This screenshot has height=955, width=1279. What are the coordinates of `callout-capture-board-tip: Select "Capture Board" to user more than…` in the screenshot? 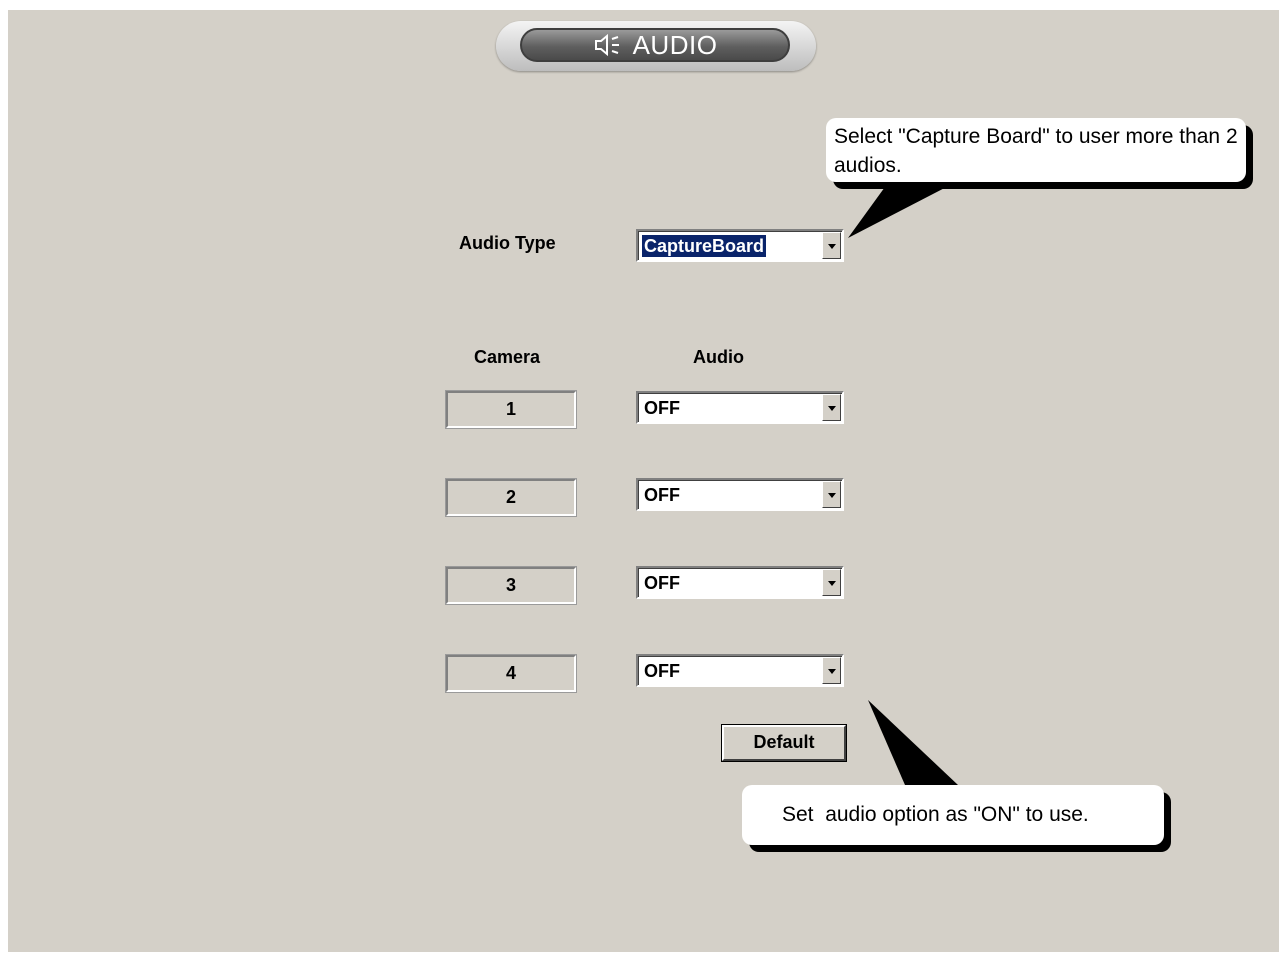 It's located at (1036, 150).